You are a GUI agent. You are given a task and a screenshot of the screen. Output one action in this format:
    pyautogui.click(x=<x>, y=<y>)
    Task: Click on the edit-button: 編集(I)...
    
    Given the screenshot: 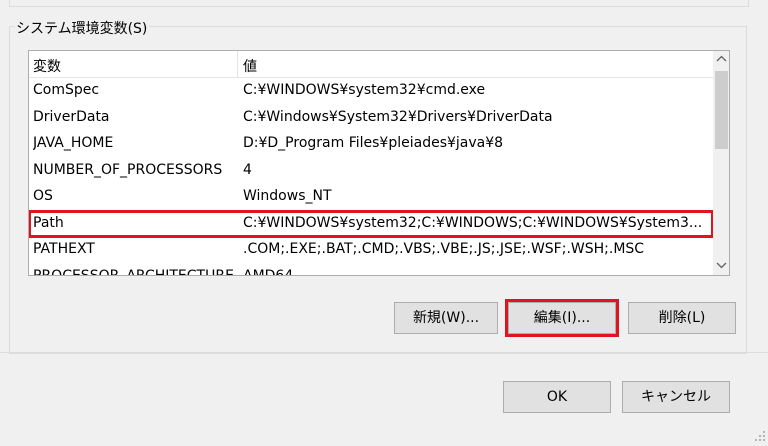 What is the action you would take?
    pyautogui.click(x=562, y=318)
    